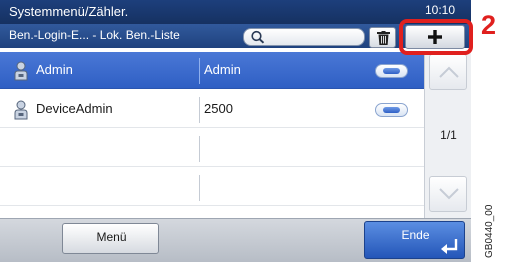 The image size is (514, 262). What do you see at coordinates (449, 246) in the screenshot?
I see `enter-icon` at bounding box center [449, 246].